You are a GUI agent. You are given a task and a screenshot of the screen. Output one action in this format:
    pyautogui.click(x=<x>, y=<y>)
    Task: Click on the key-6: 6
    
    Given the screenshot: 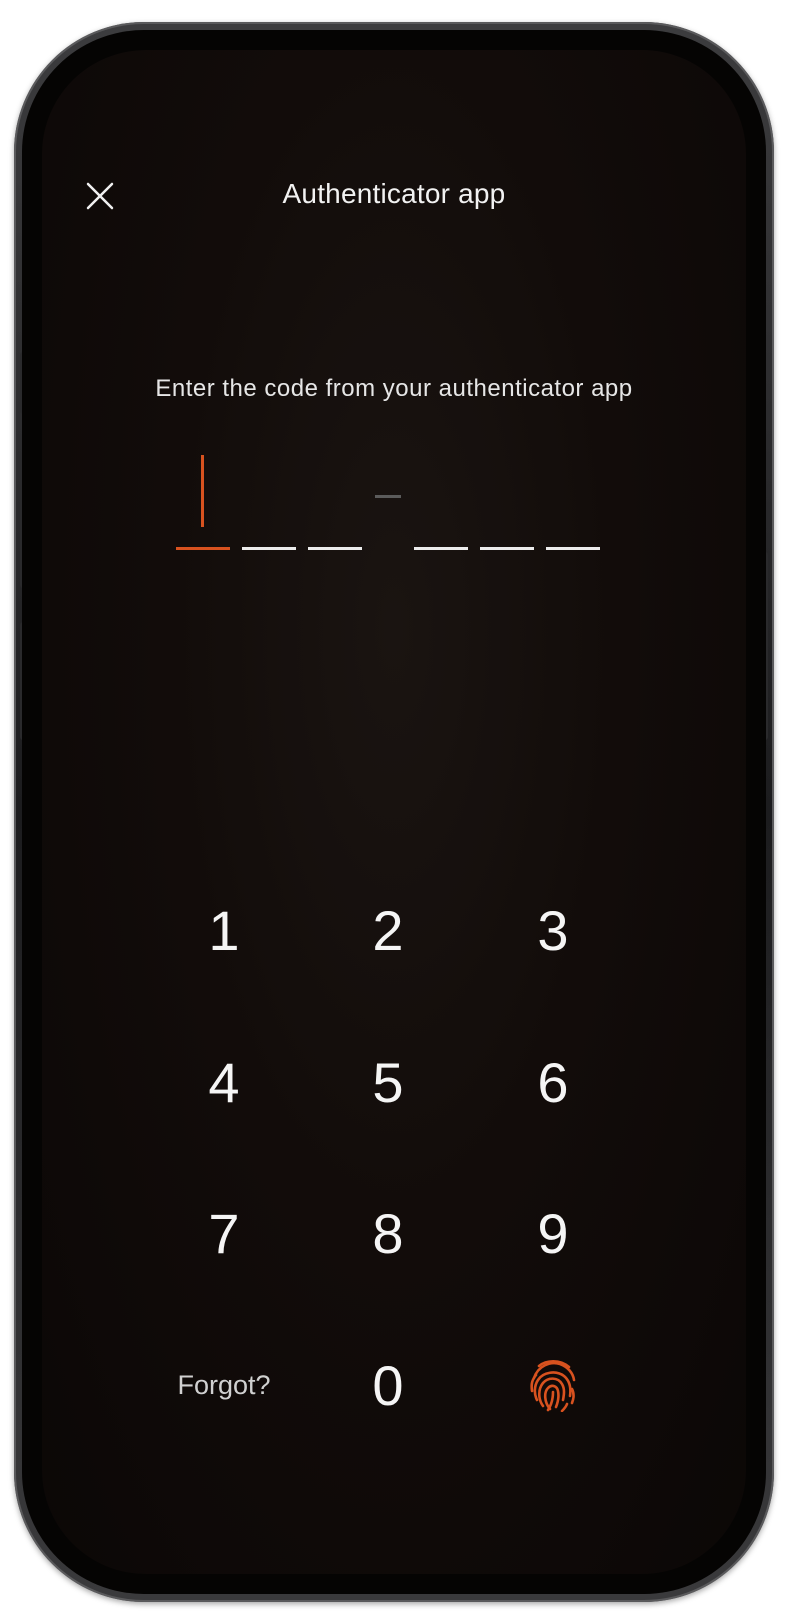 What is the action you would take?
    pyautogui.click(x=553, y=1082)
    